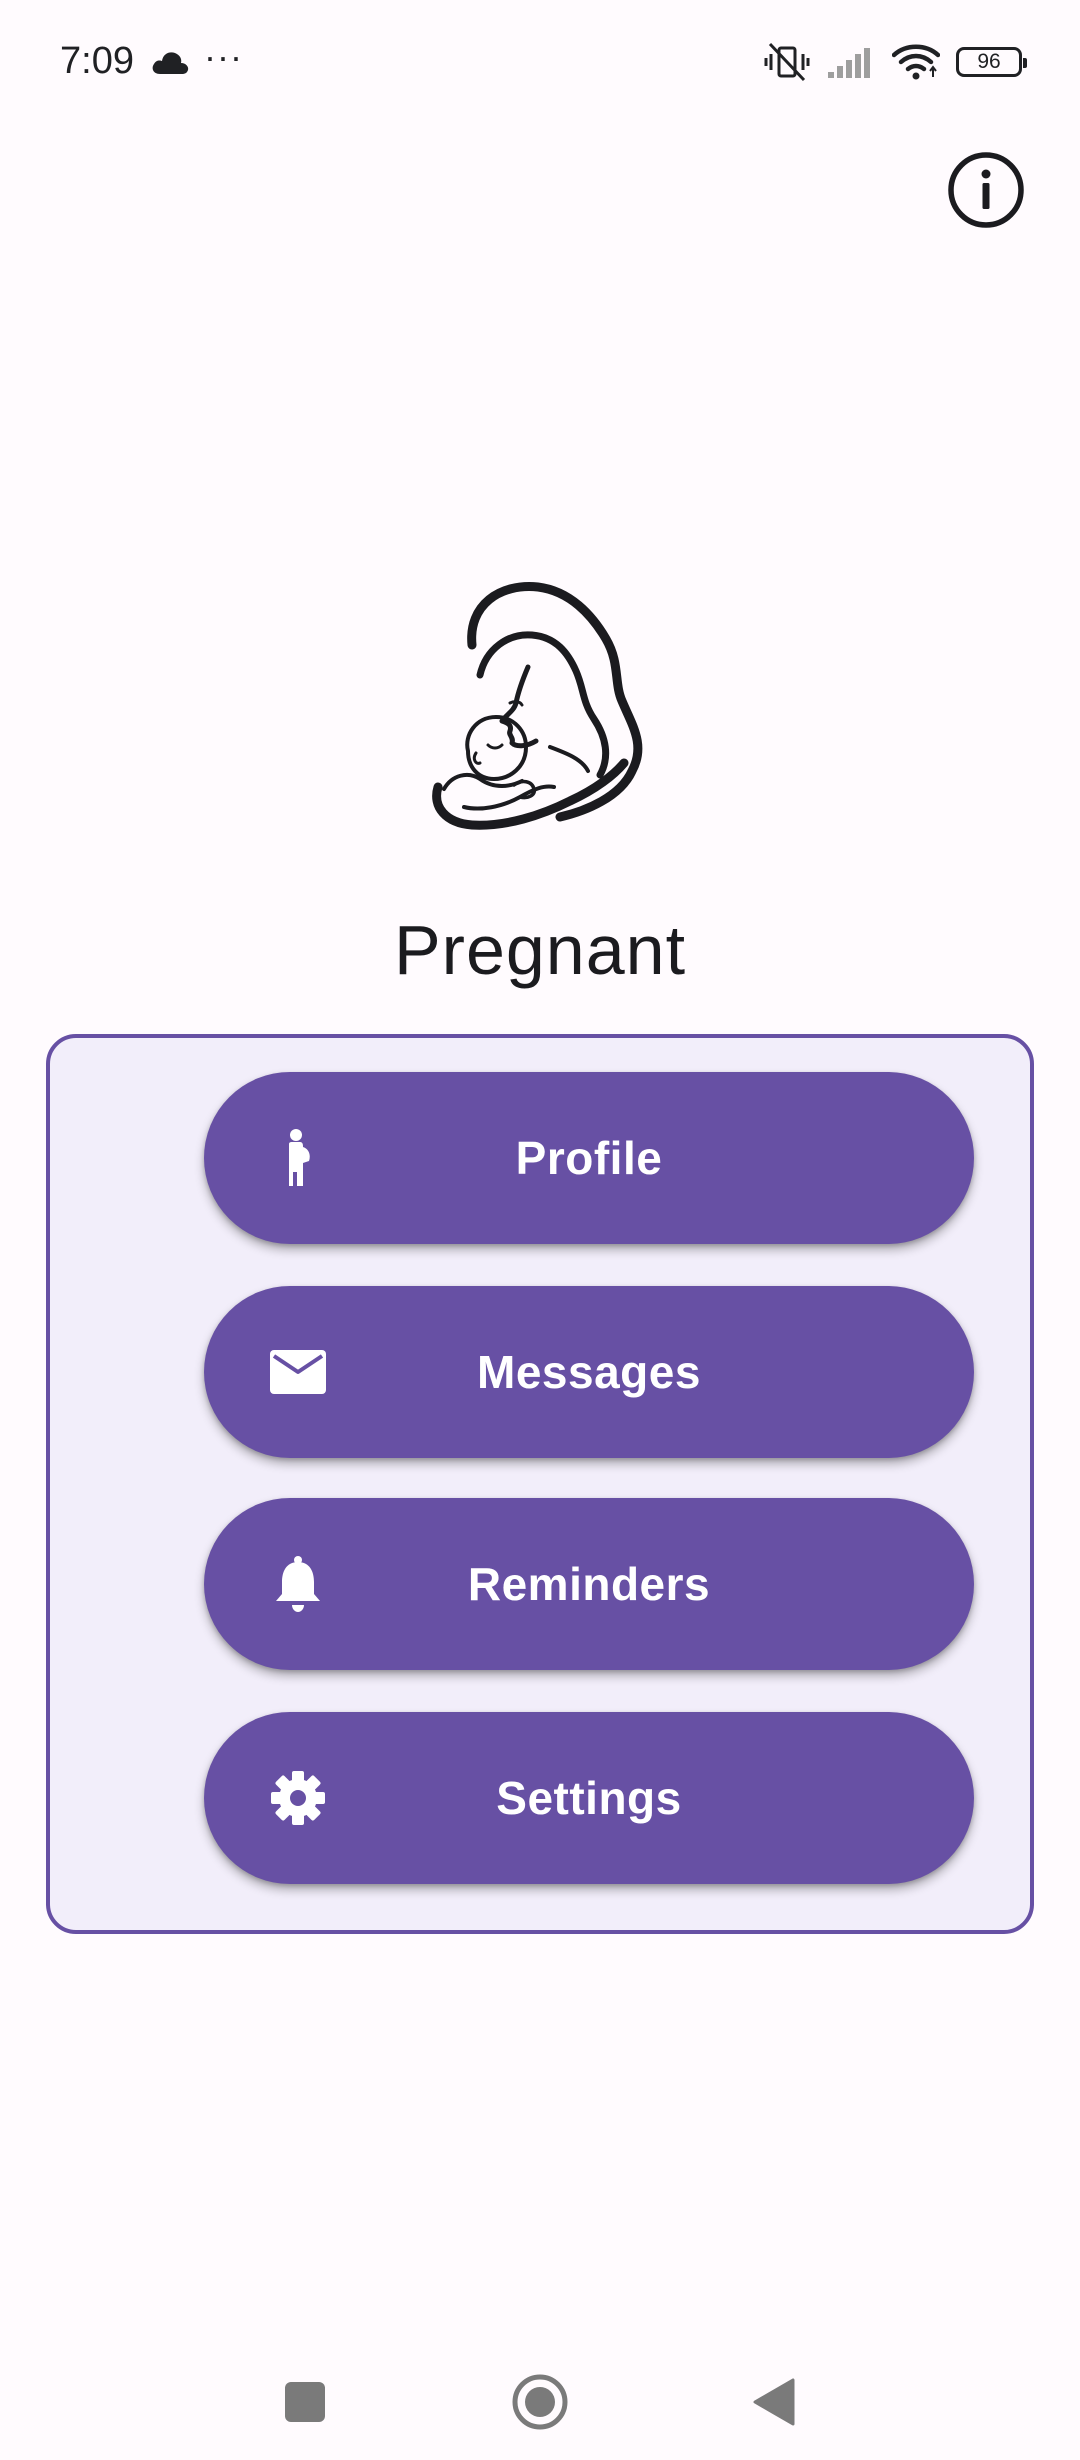 Image resolution: width=1080 pixels, height=2460 pixels. Describe the element at coordinates (540, 950) in the screenshot. I see `app-title: Pregnant` at that location.